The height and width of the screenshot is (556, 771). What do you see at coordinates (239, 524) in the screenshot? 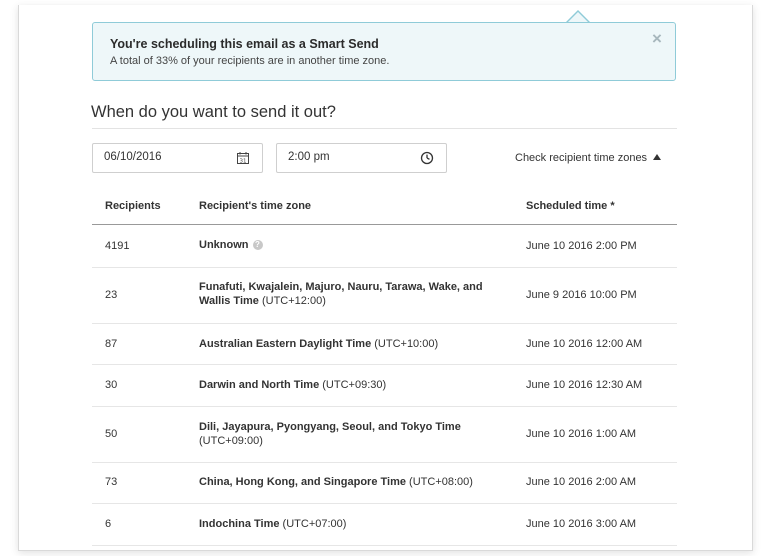
I see `timezone-name: Indochina Time` at bounding box center [239, 524].